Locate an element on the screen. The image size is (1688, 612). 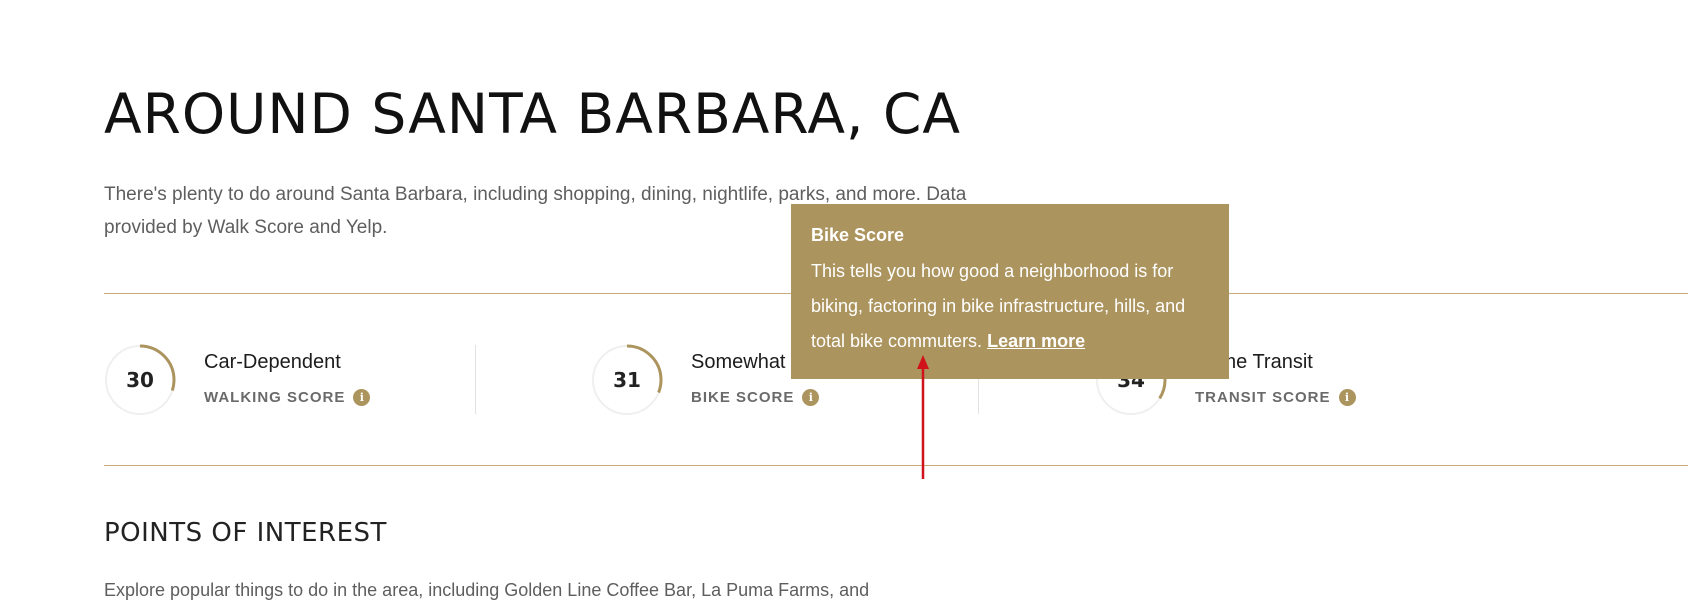
bike-score-ring: 31 is located at coordinates (627, 380).